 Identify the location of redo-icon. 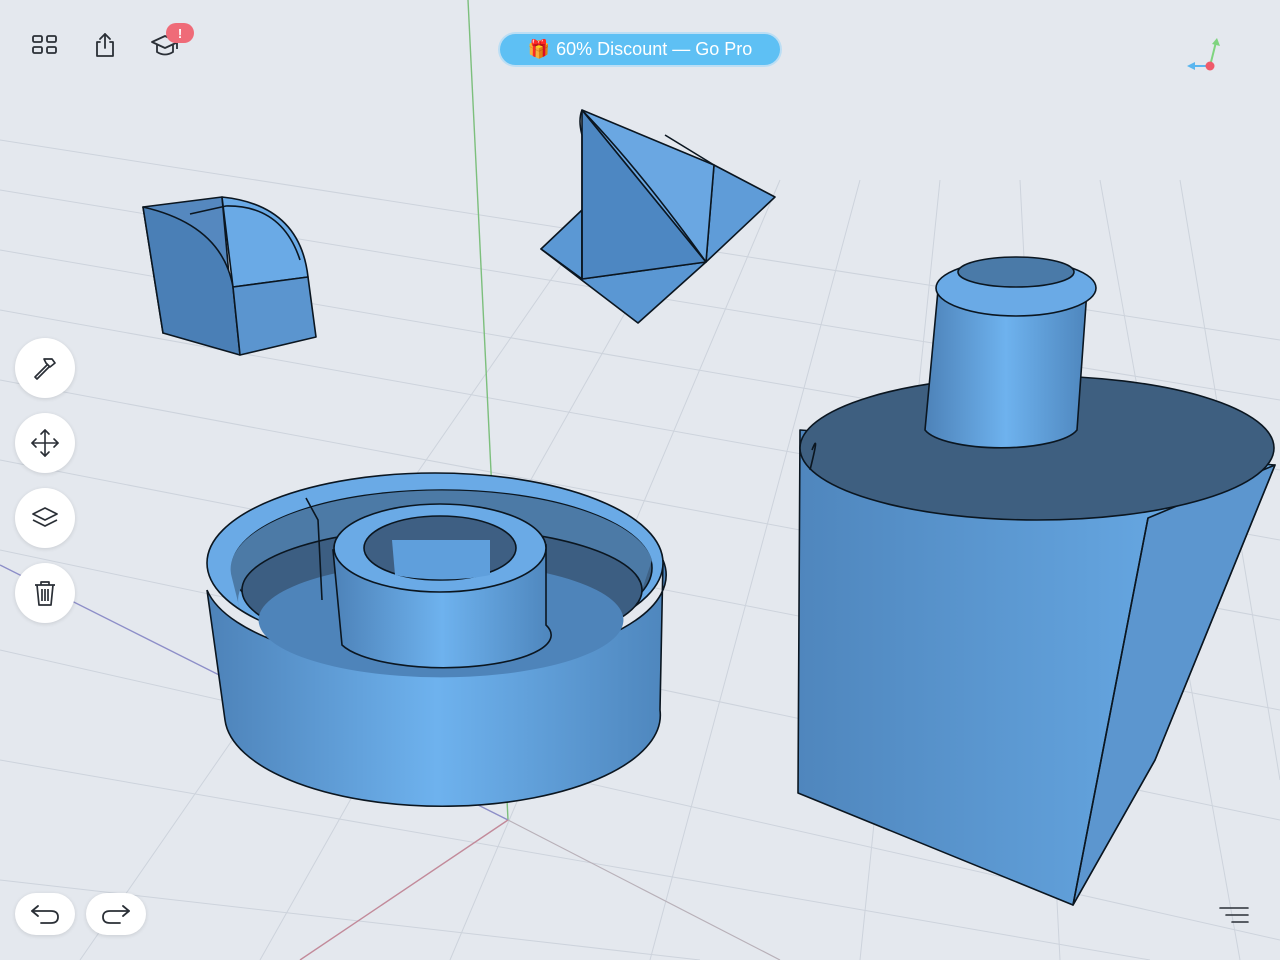
(116, 914).